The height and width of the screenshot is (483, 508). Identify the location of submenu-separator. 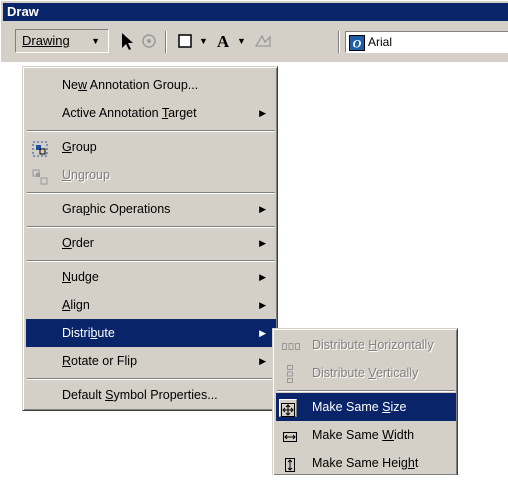
(366, 391).